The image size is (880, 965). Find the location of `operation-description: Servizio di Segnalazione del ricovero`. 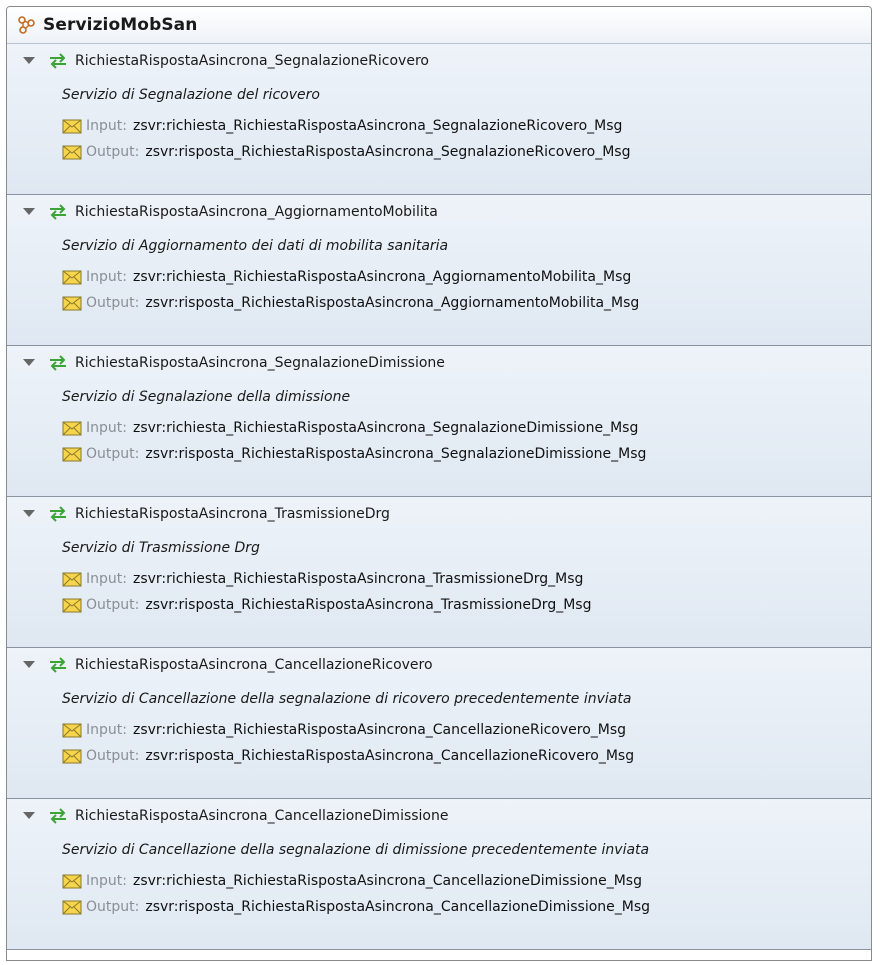

operation-description: Servizio di Segnalazione del ricovero is located at coordinates (191, 95).